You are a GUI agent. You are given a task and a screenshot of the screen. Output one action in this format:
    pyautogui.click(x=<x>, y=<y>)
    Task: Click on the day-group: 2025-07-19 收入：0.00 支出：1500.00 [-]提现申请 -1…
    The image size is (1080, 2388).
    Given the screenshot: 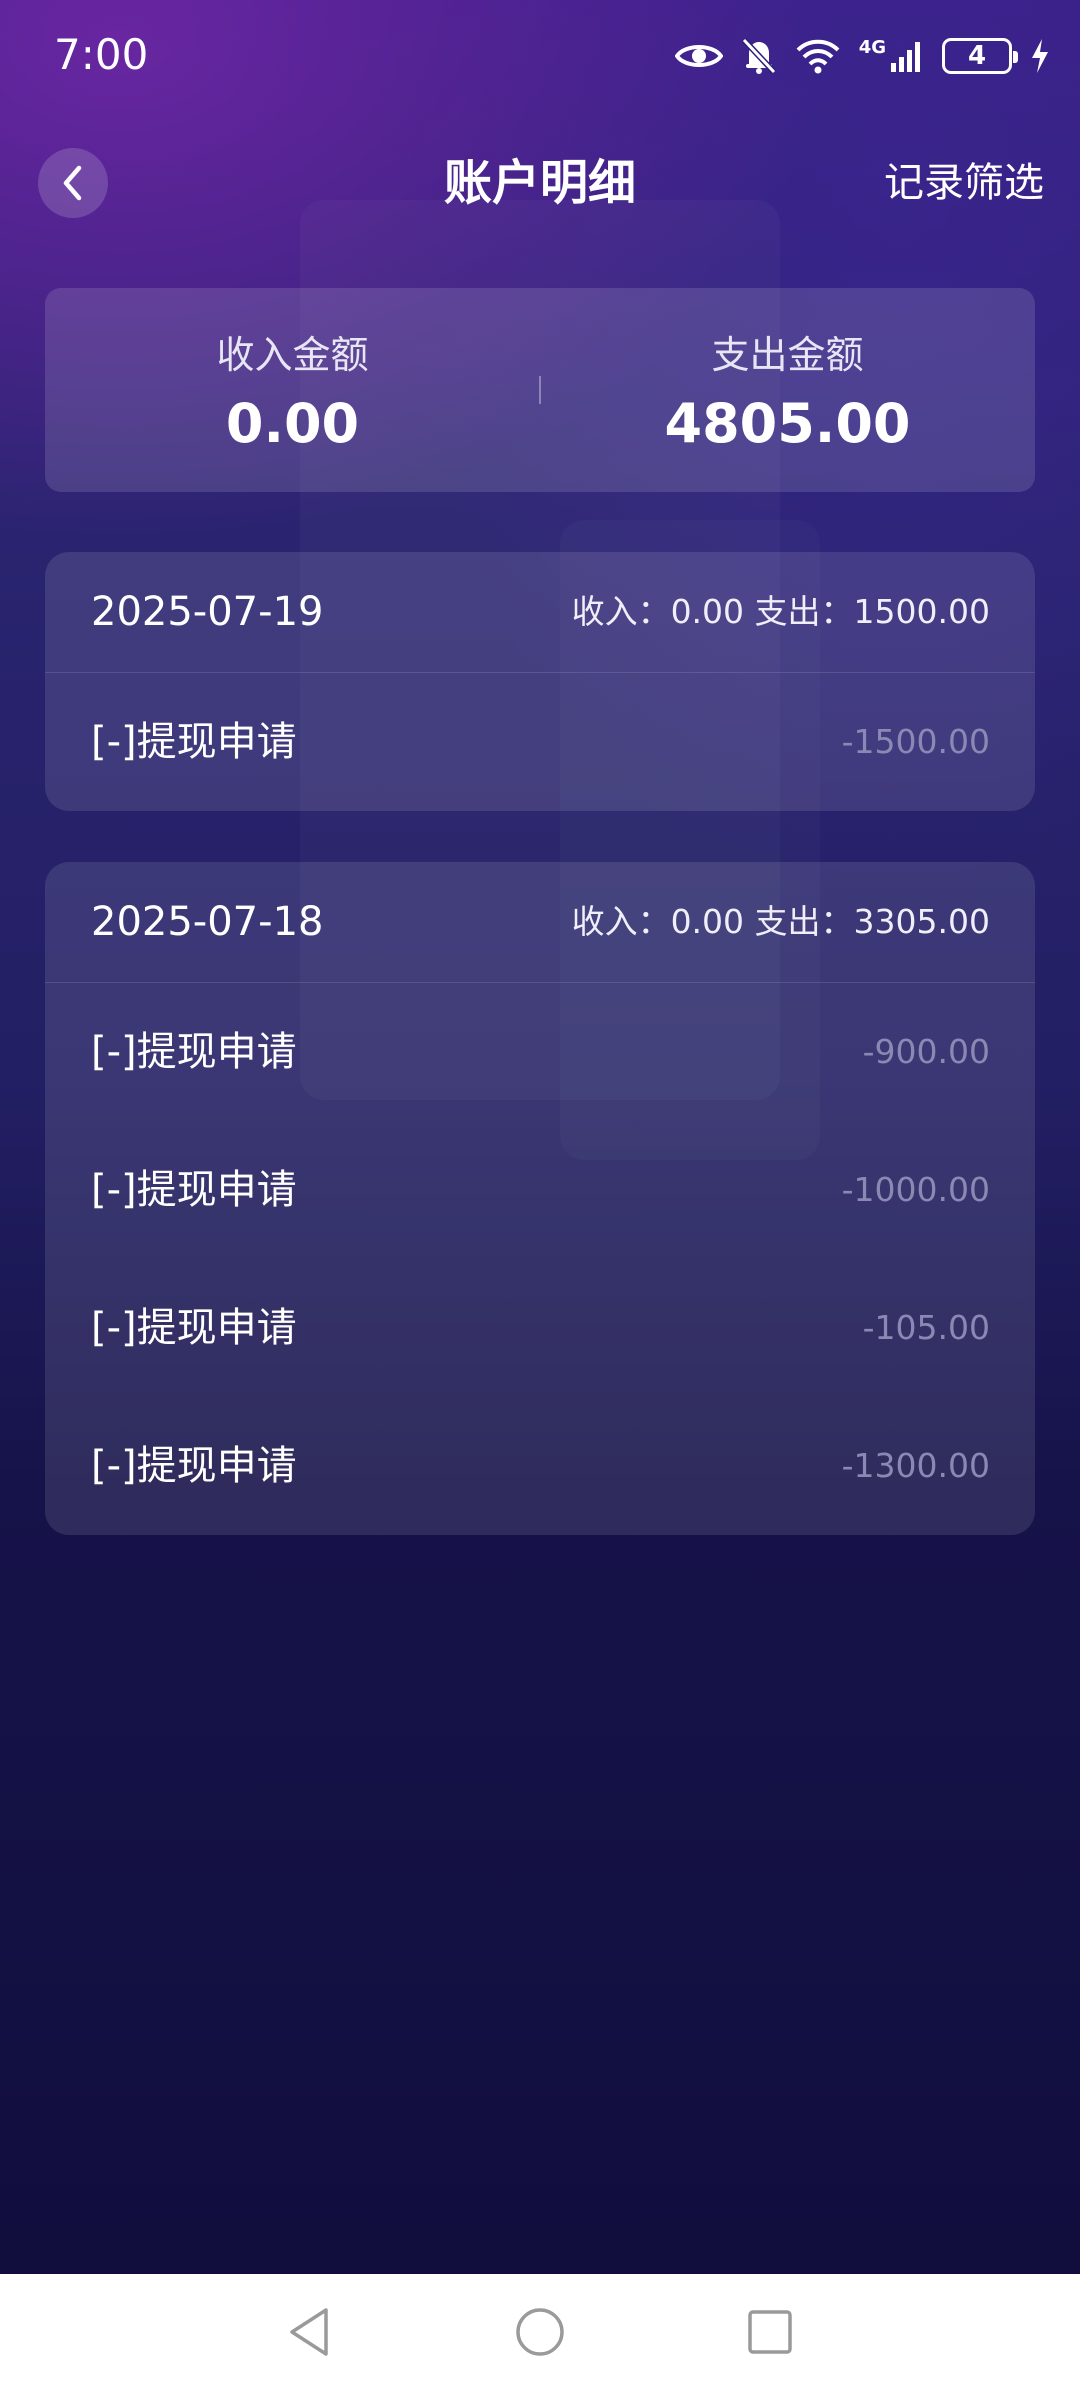 What is the action you would take?
    pyautogui.click(x=540, y=681)
    